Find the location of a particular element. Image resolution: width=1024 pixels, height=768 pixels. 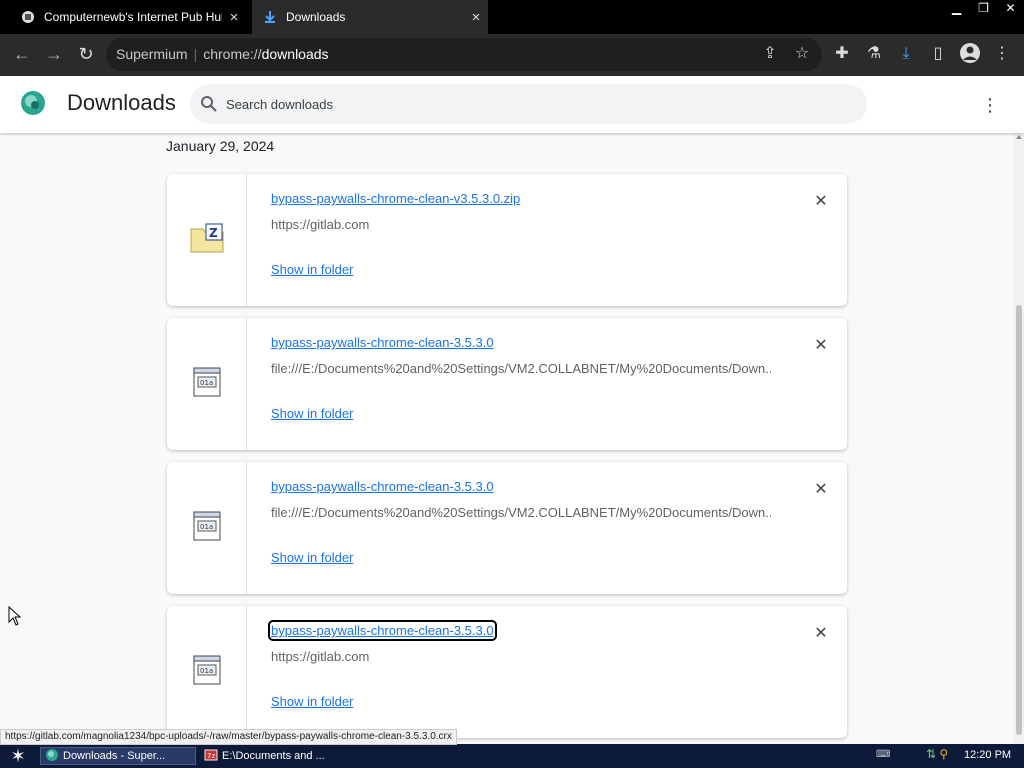

labs-flask-icon: ⚗ is located at coordinates (874, 54).